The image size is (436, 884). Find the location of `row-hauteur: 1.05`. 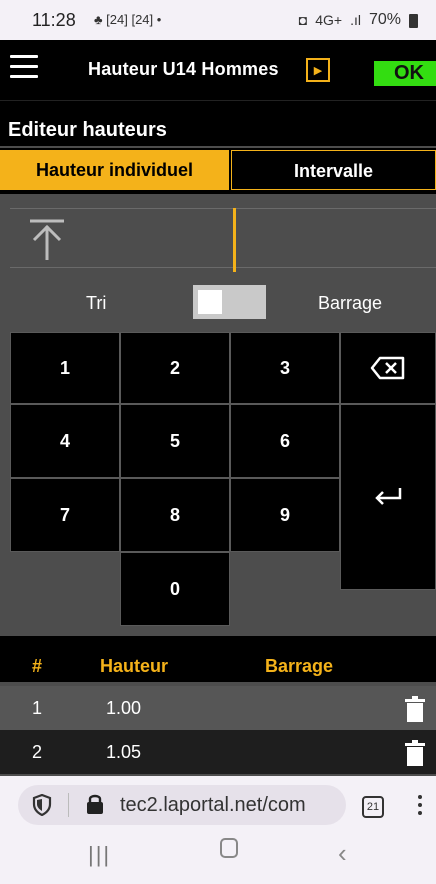

row-hauteur: 1.05 is located at coordinates (124, 752).